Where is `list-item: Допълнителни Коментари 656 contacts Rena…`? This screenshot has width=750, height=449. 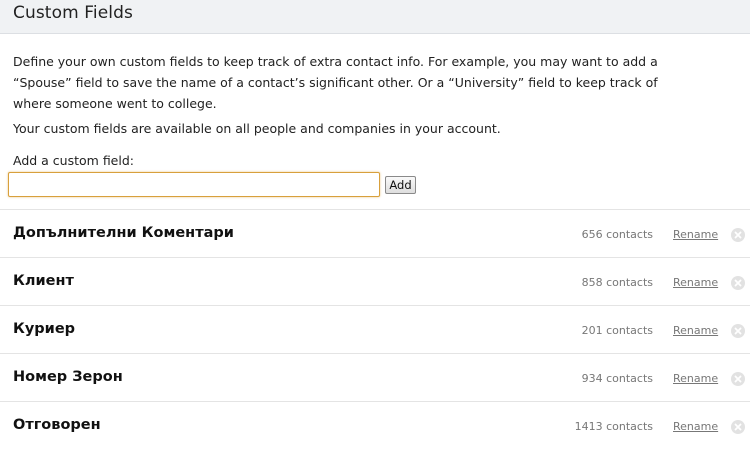
list-item: Допълнителни Коментари 656 contacts Rena… is located at coordinates (375, 233).